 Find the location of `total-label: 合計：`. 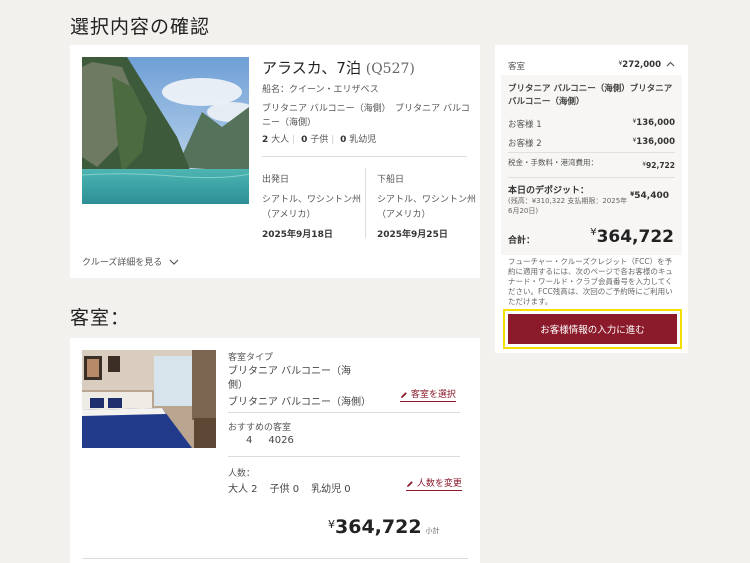

total-label: 合計： is located at coordinates (522, 241).